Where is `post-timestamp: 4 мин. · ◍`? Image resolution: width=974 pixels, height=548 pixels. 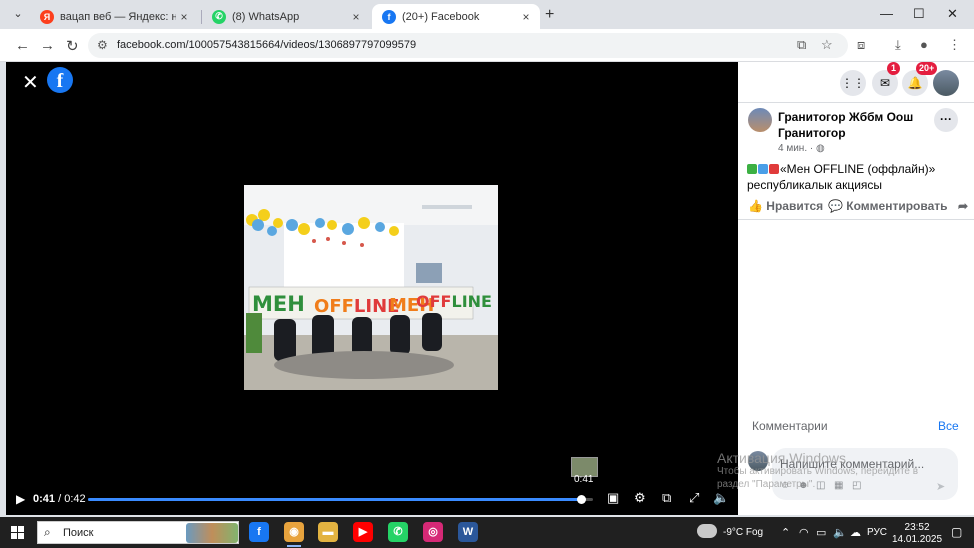 post-timestamp: 4 мин. · ◍ is located at coordinates (801, 148).